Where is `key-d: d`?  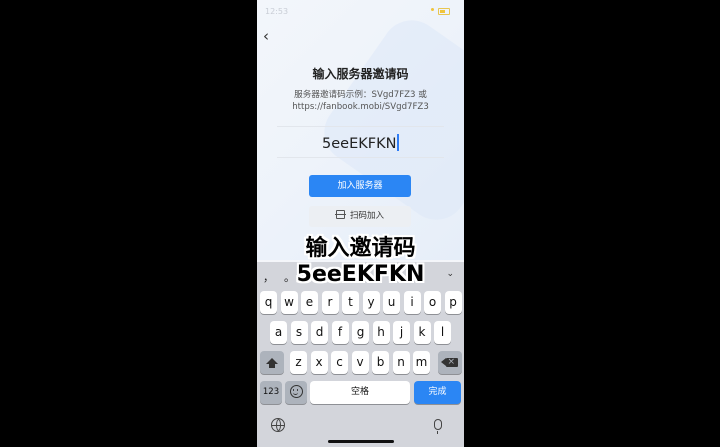
key-d: d is located at coordinates (319, 332).